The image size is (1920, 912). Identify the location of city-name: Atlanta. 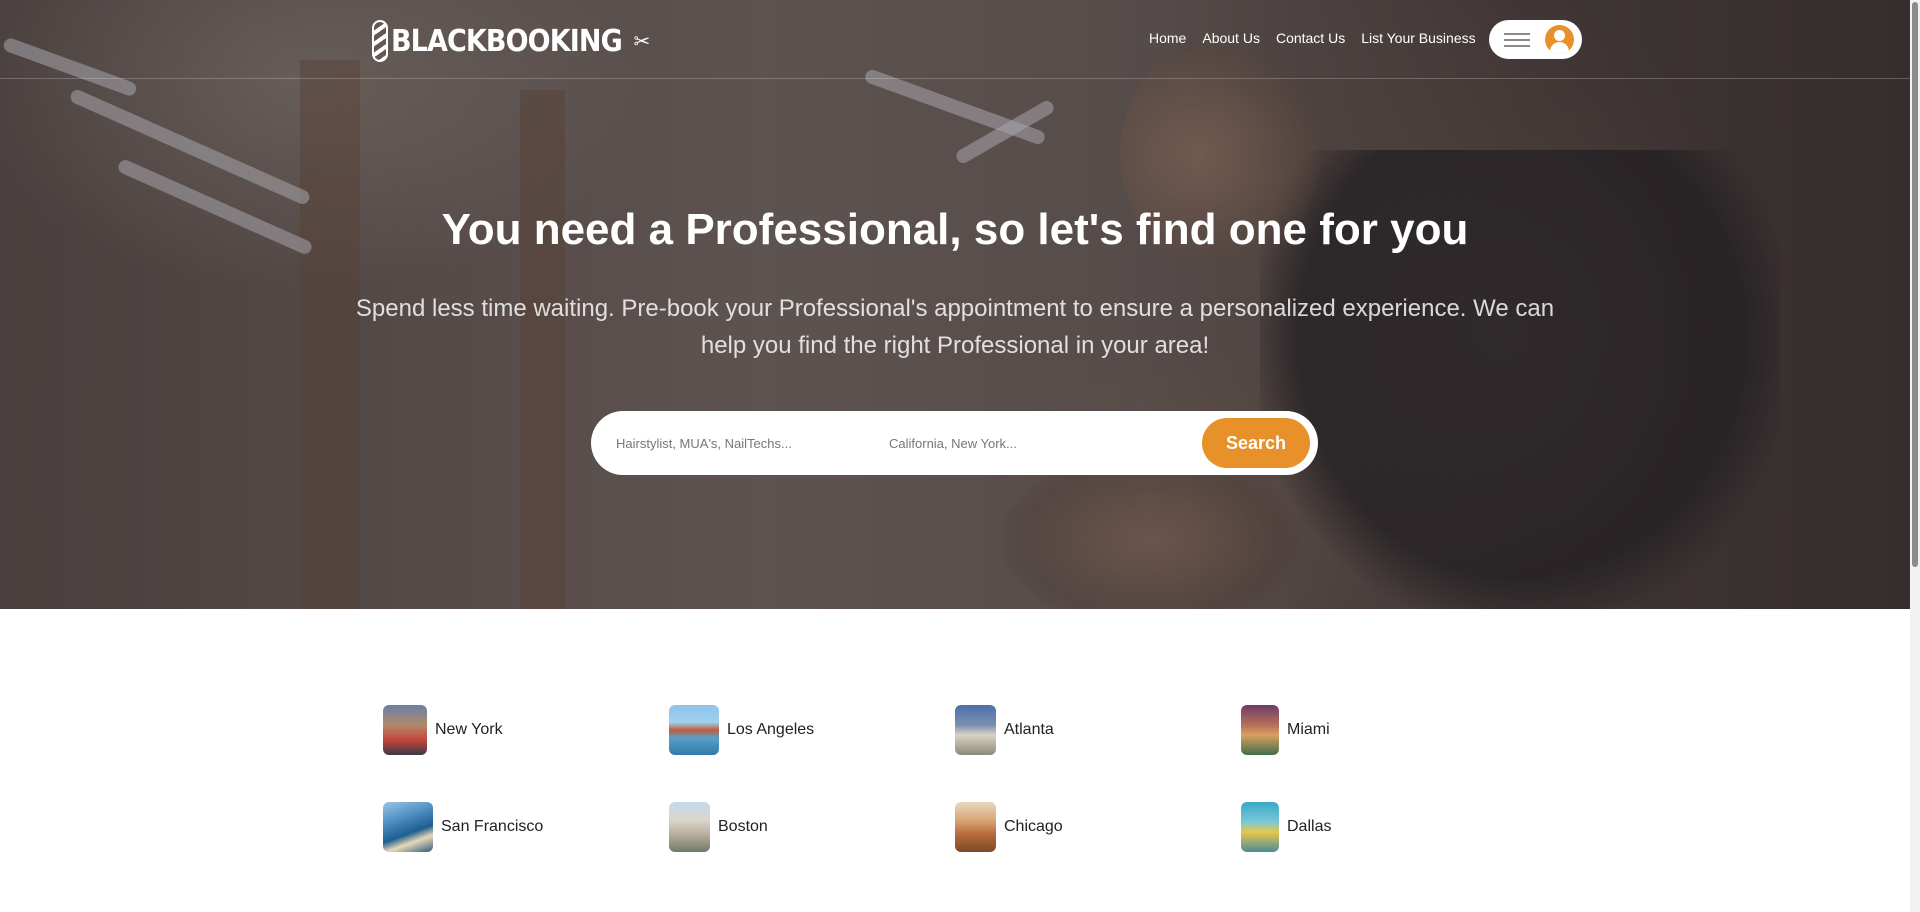
(1029, 729).